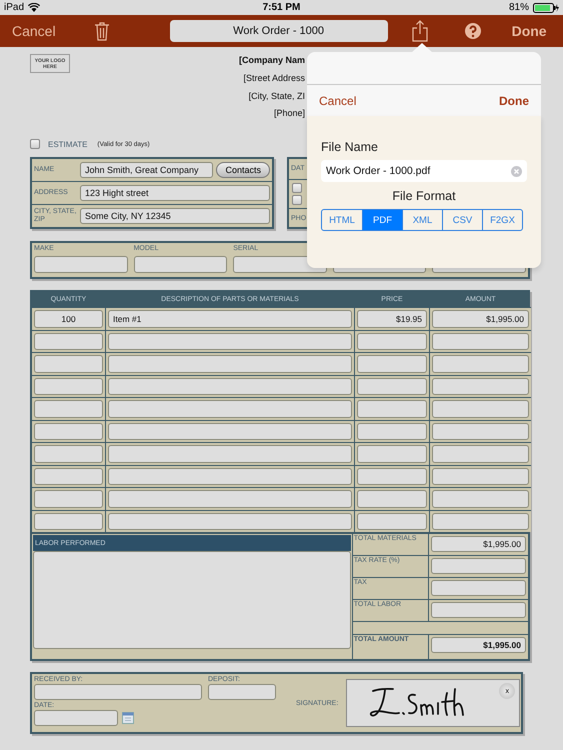 The height and width of the screenshot is (750, 563). What do you see at coordinates (230, 319) in the screenshot?
I see `input-field: Item #1` at bounding box center [230, 319].